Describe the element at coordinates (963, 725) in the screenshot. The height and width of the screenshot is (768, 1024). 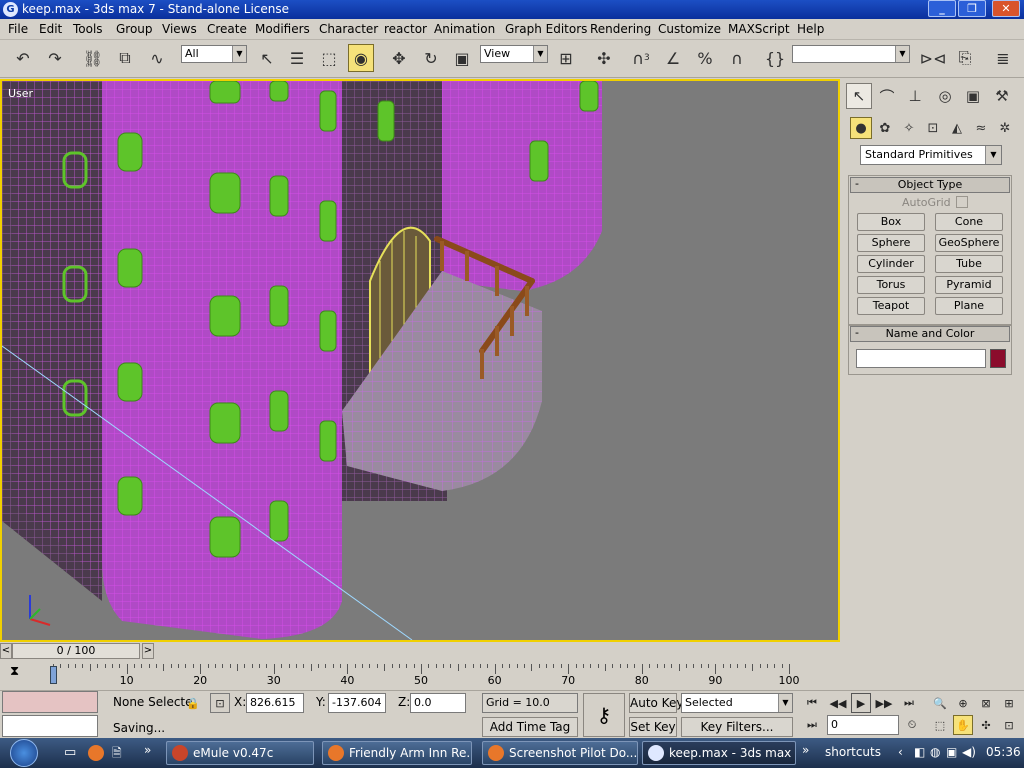
I see `pan-view-icon: ✋` at that location.